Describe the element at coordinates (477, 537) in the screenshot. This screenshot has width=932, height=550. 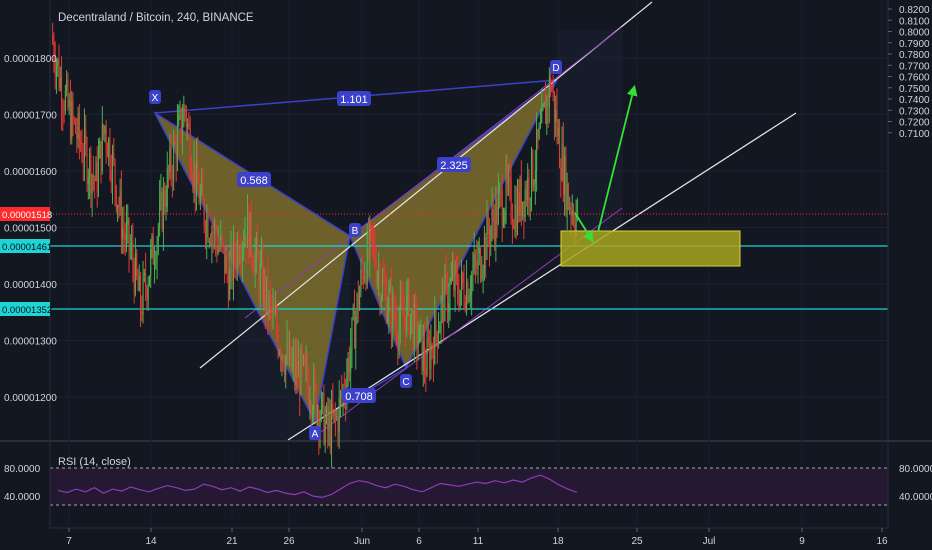
I see `time-axis: 7 14 21 26 Jun 6 11 18 25 Jul 9 16` at that location.